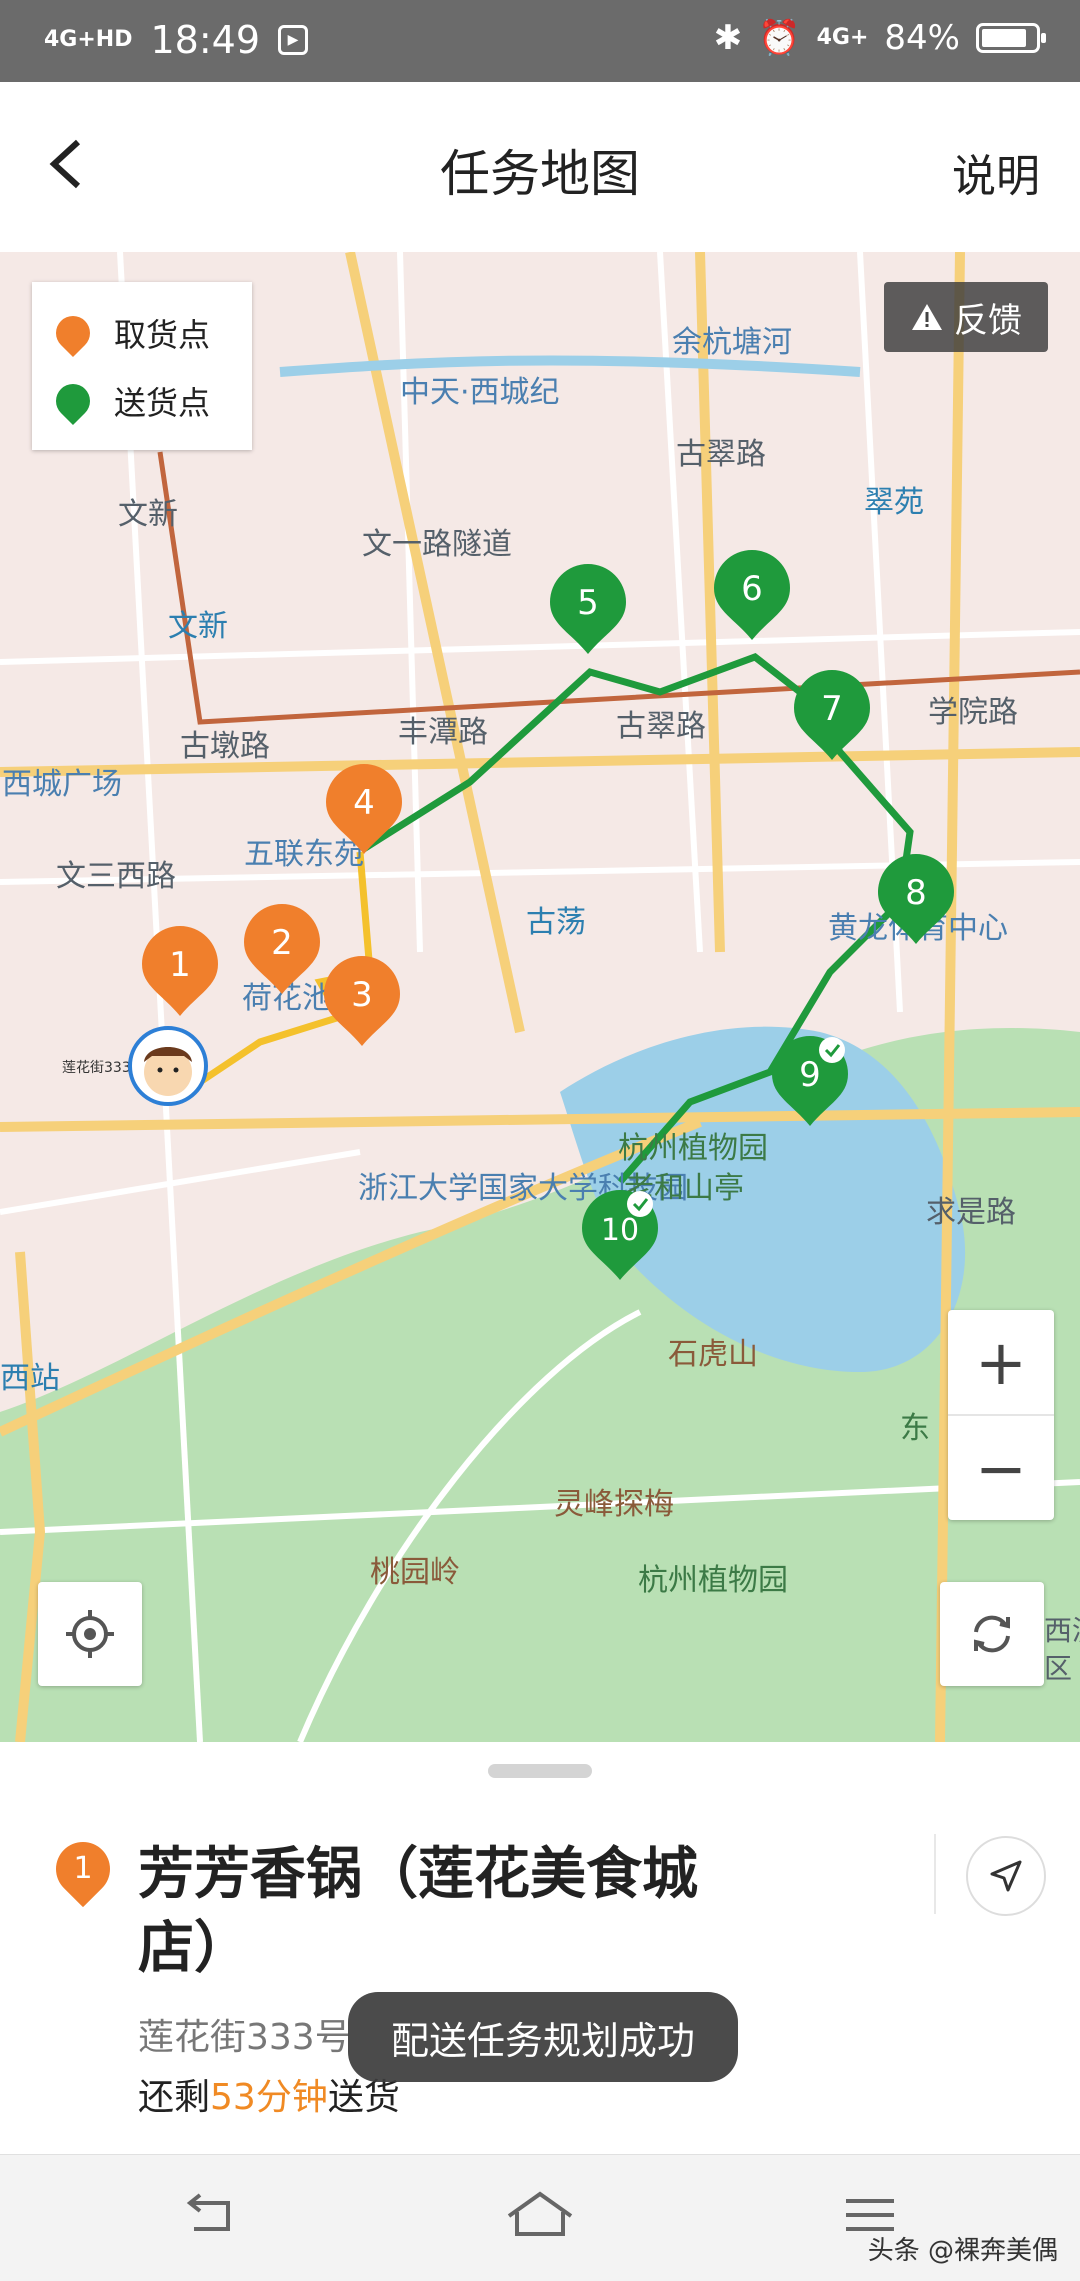 The height and width of the screenshot is (2281, 1080). Describe the element at coordinates (927, 317) in the screenshot. I see `warning-icon` at that location.